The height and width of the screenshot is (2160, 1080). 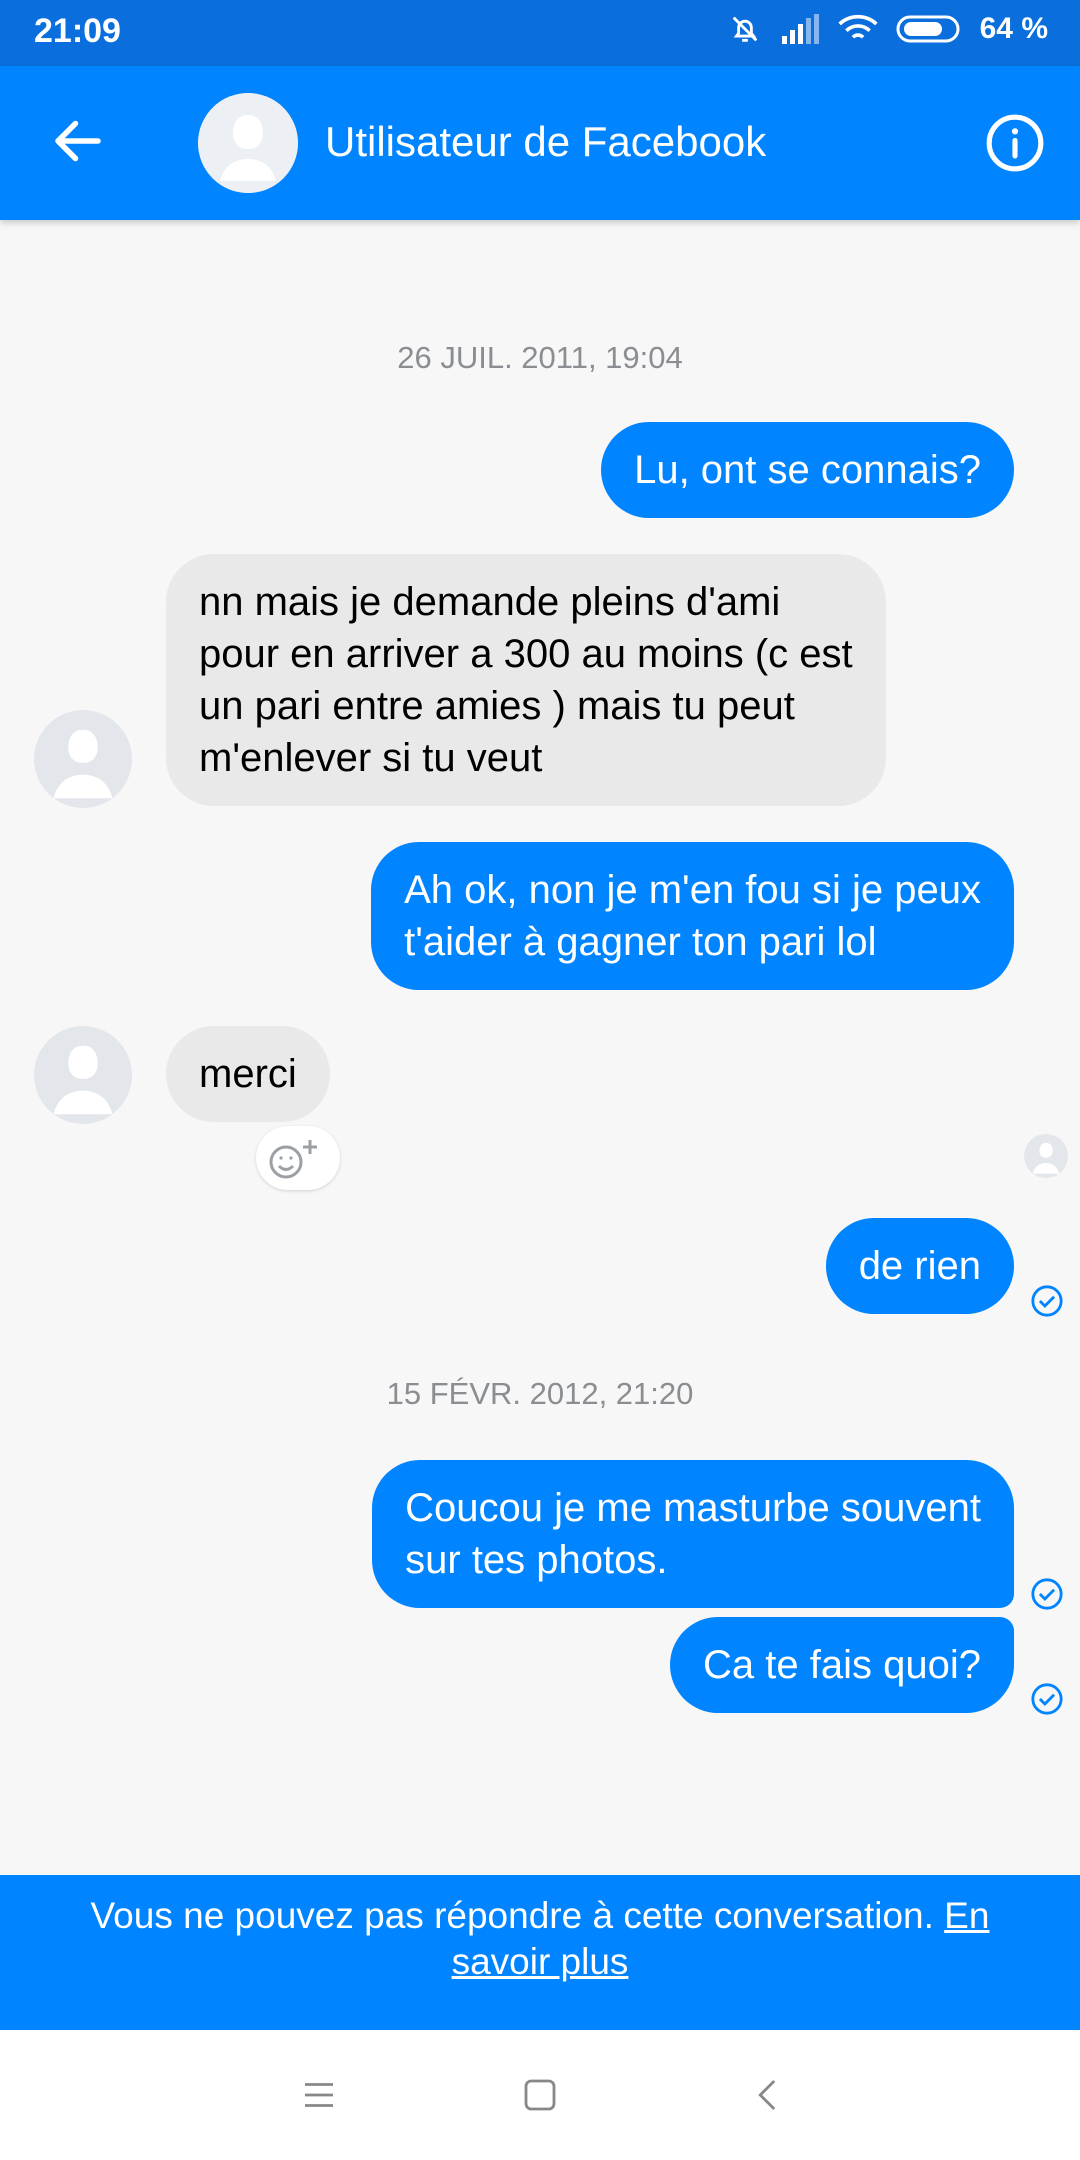 What do you see at coordinates (497, 706) in the screenshot?
I see `message-text-line: un pari entre amies ) mais tu peut` at bounding box center [497, 706].